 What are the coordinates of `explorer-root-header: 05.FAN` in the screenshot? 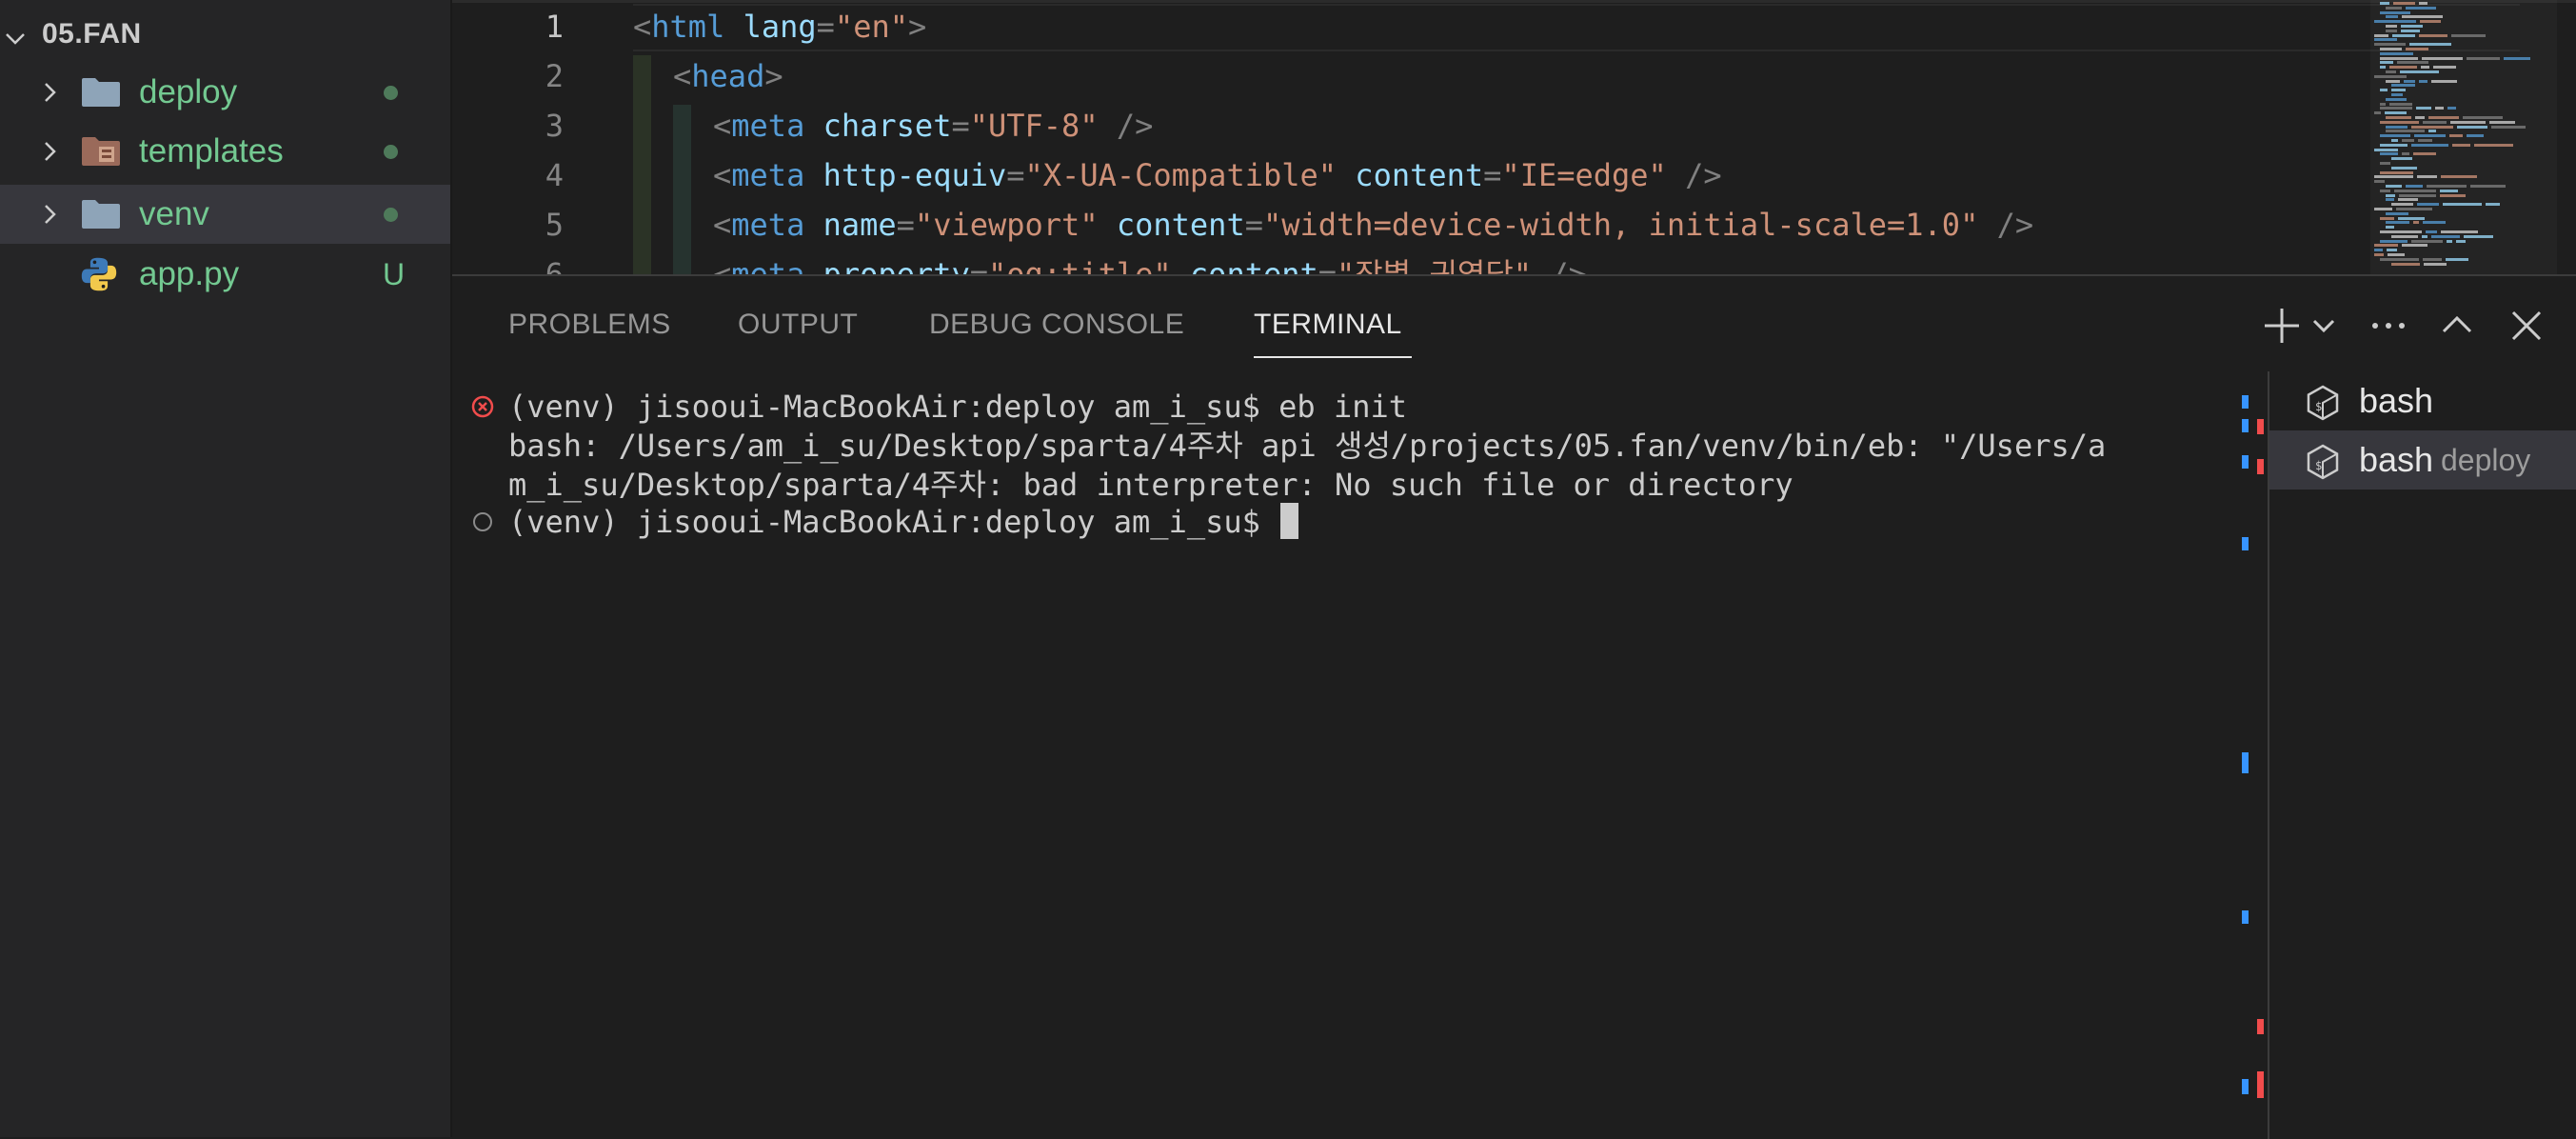 It's located at (225, 34).